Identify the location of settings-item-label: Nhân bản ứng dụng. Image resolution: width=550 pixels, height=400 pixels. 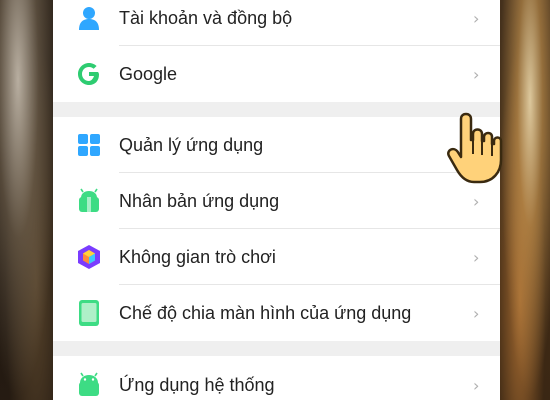
(199, 200).